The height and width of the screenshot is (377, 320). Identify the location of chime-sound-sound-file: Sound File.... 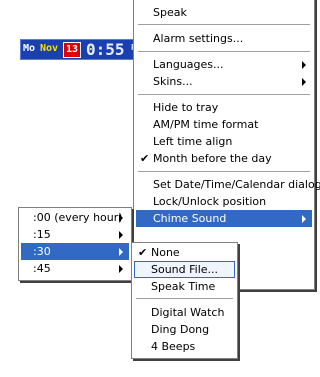
(184, 269).